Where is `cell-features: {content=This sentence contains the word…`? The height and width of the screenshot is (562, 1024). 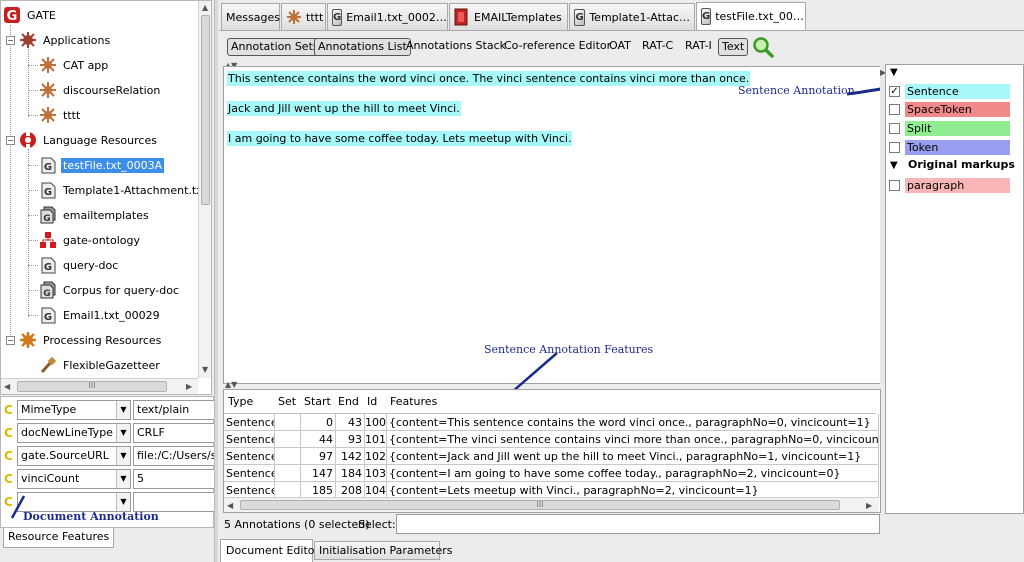 cell-features: {content=This sentence contains the word… is located at coordinates (633, 422).